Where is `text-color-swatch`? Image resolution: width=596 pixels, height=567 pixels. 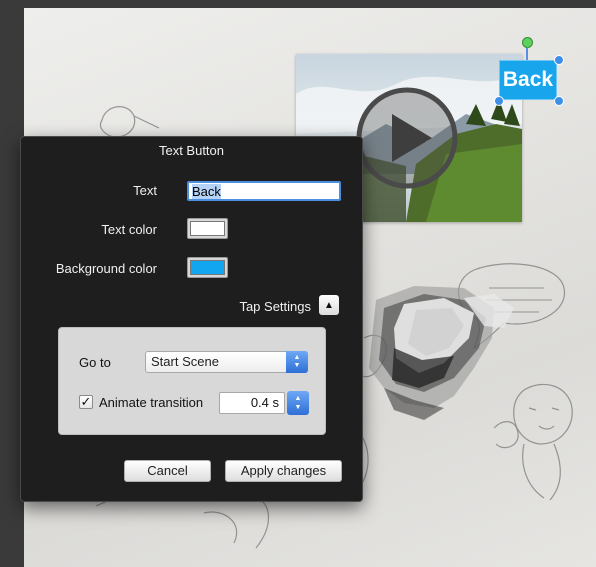 text-color-swatch is located at coordinates (207, 228).